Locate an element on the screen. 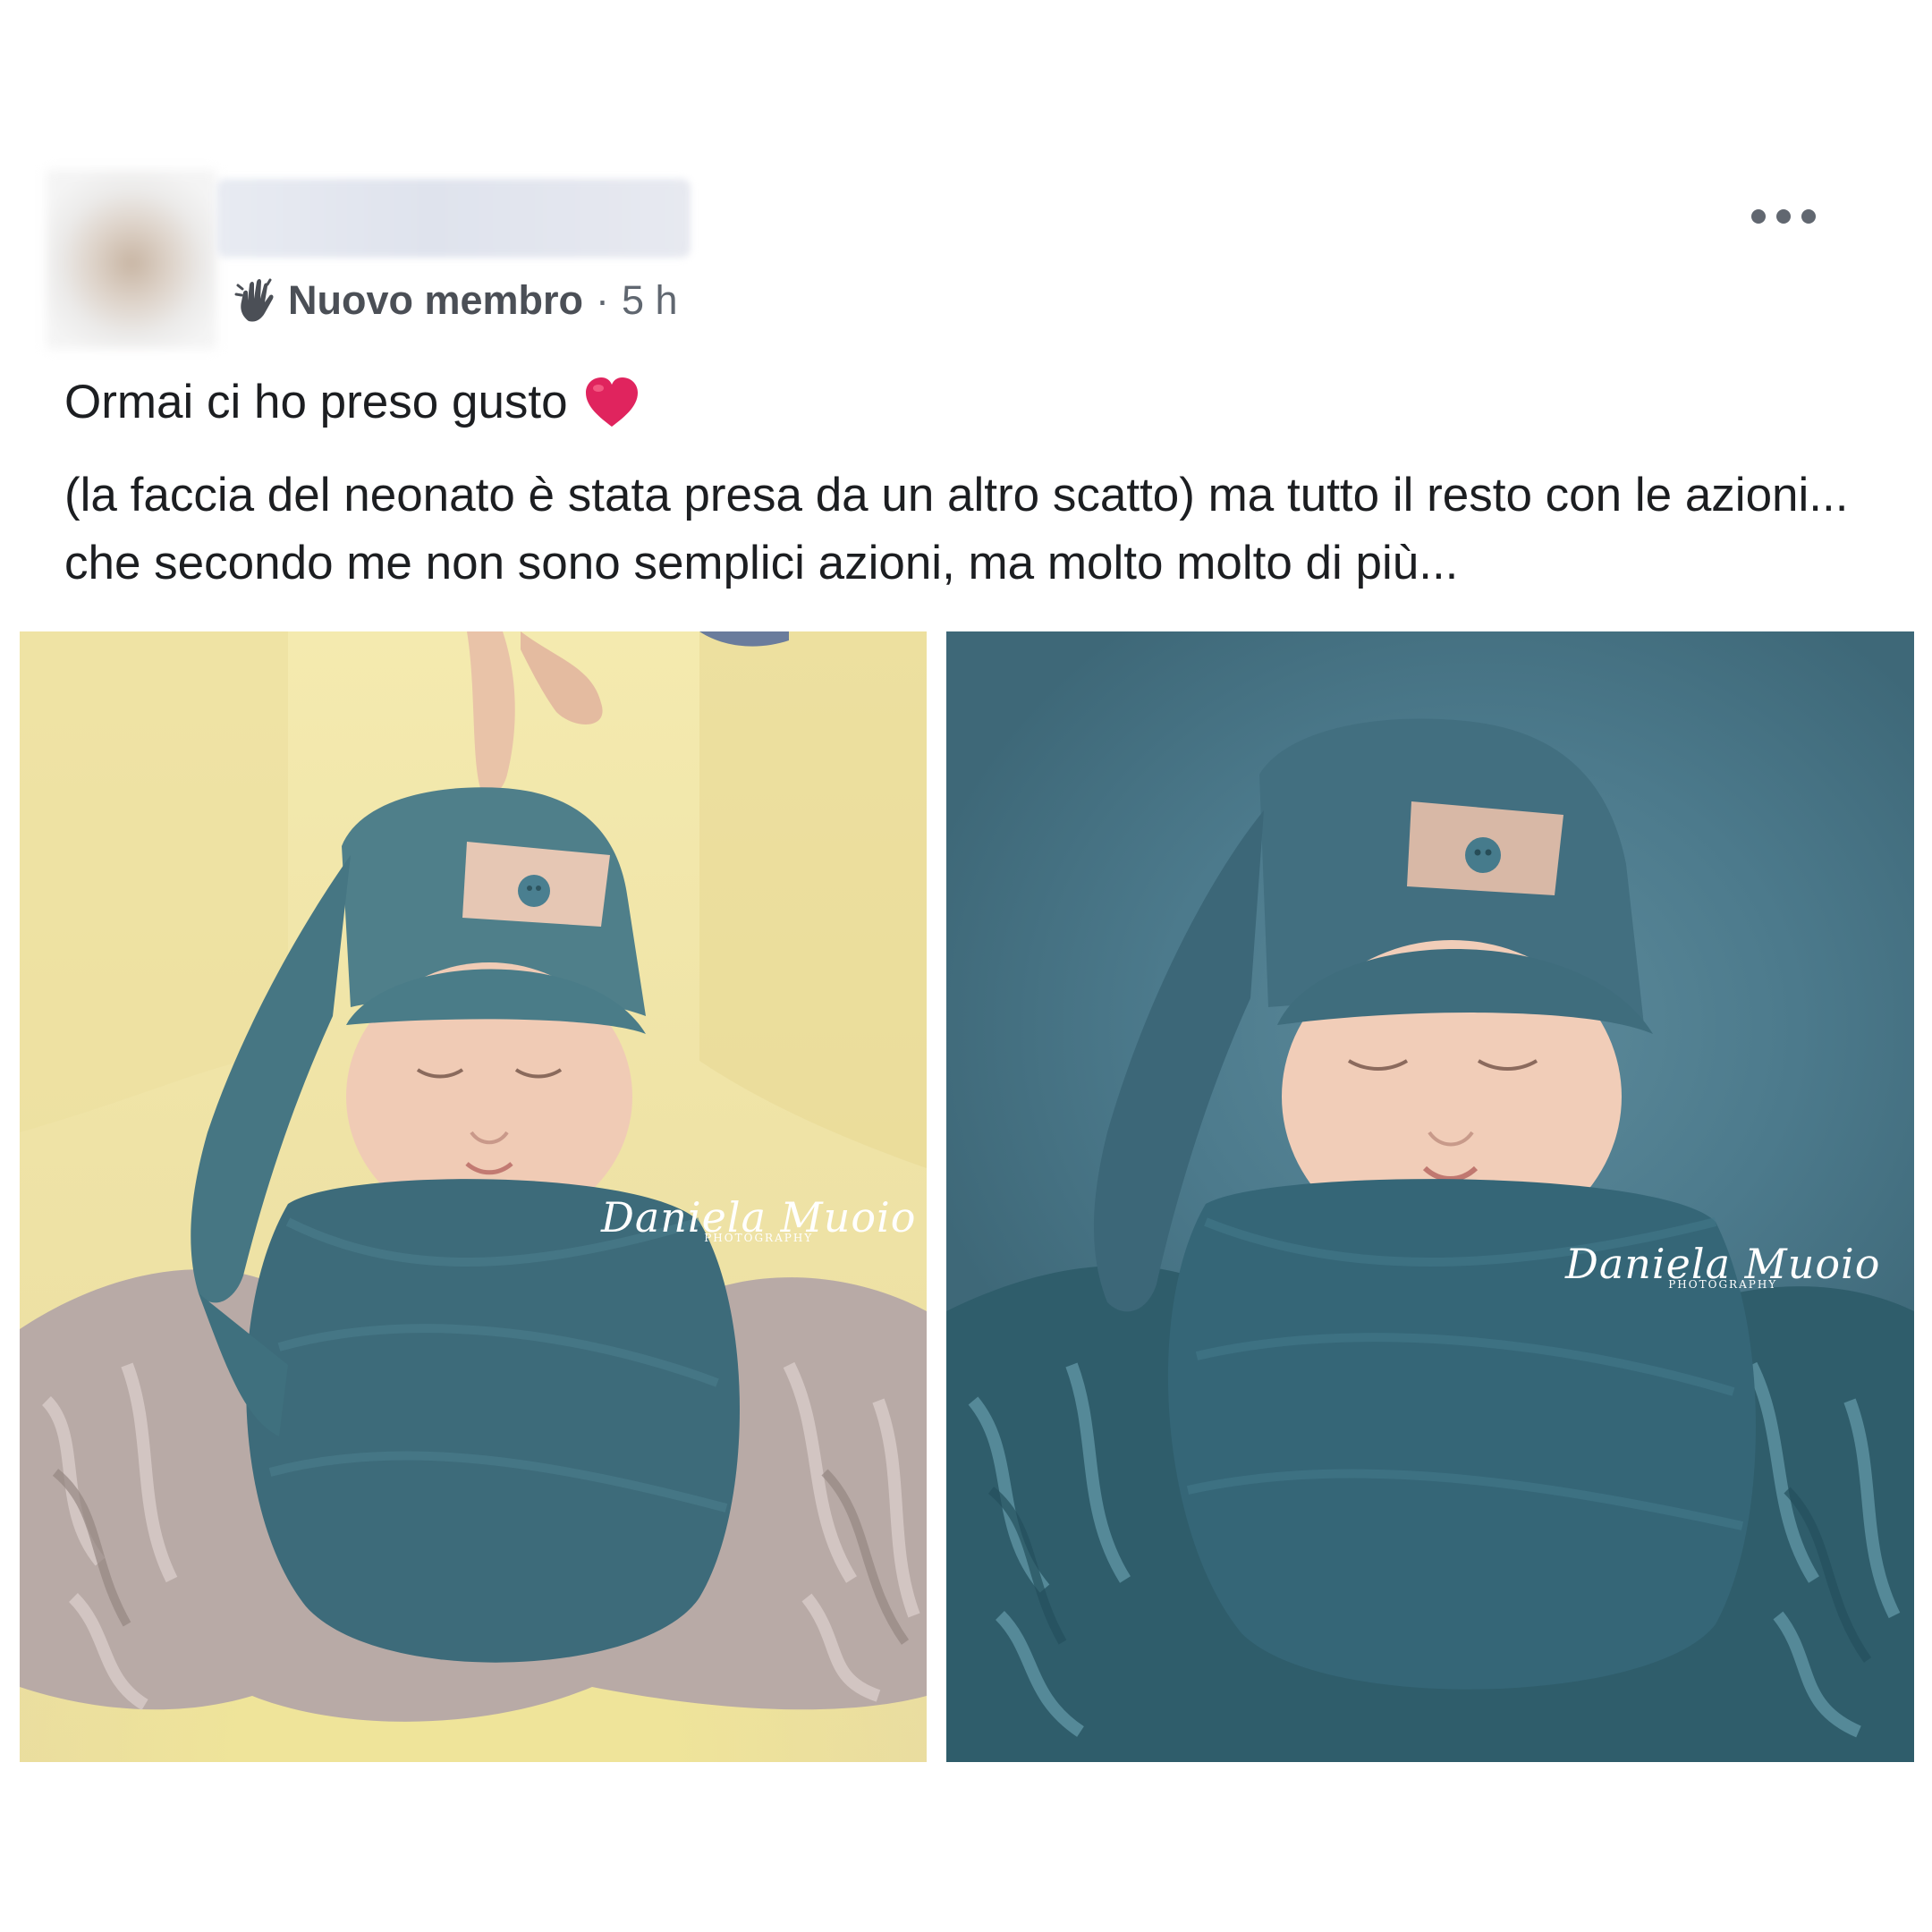  post-meta: Nuovo membro · 5 h is located at coordinates (456, 300).